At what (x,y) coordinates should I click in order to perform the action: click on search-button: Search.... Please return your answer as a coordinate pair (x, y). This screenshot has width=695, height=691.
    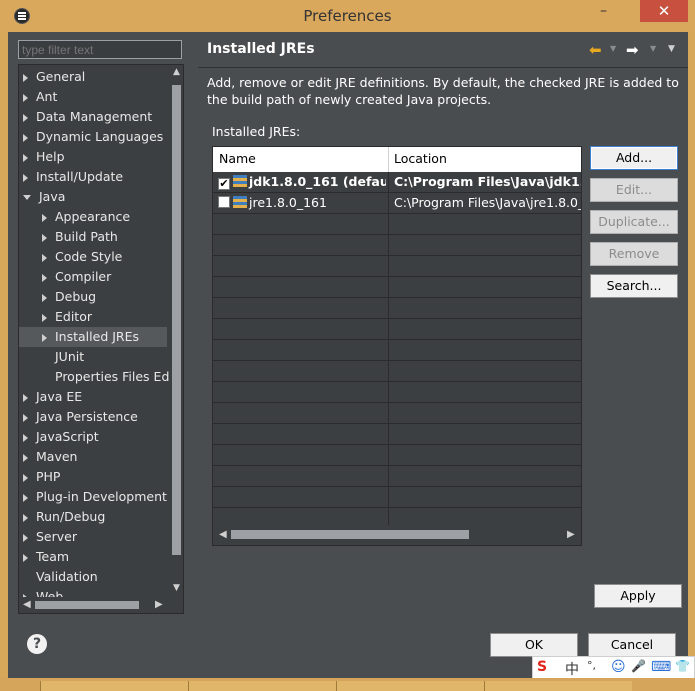
    Looking at the image, I should click on (634, 286).